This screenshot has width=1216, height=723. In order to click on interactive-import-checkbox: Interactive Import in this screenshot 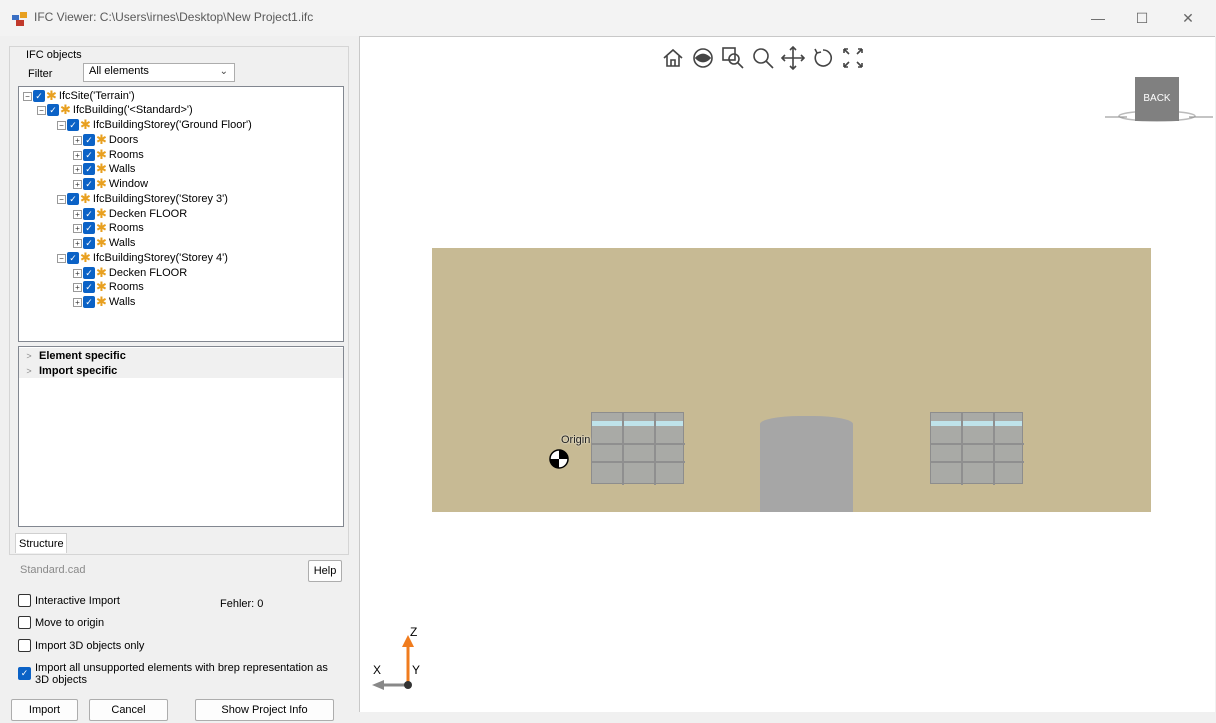, I will do `click(69, 600)`.